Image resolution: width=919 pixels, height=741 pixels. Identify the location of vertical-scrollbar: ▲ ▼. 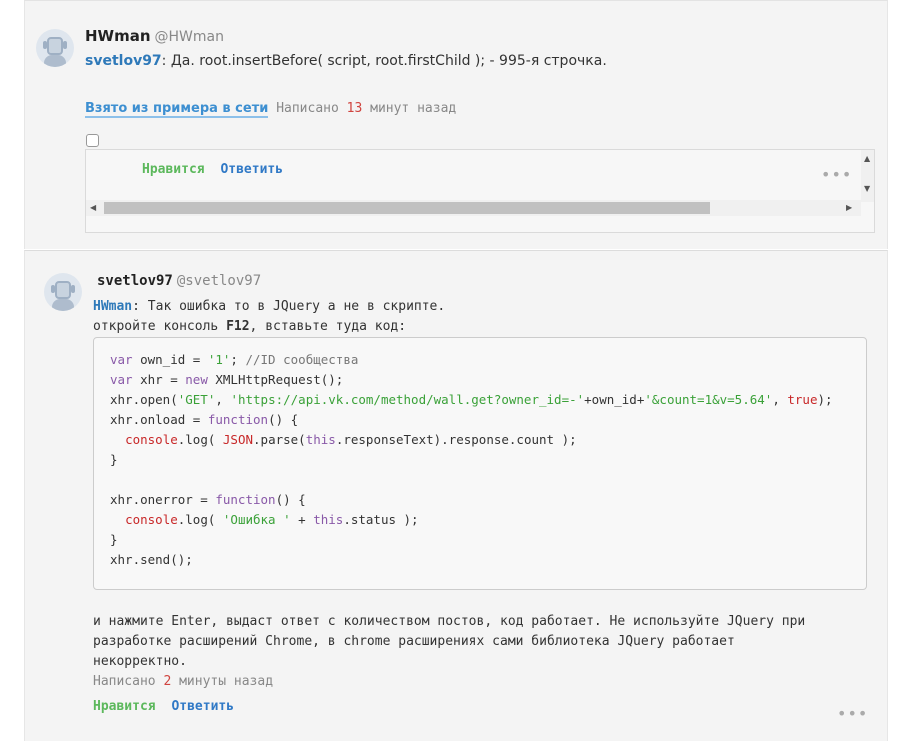
(867, 176).